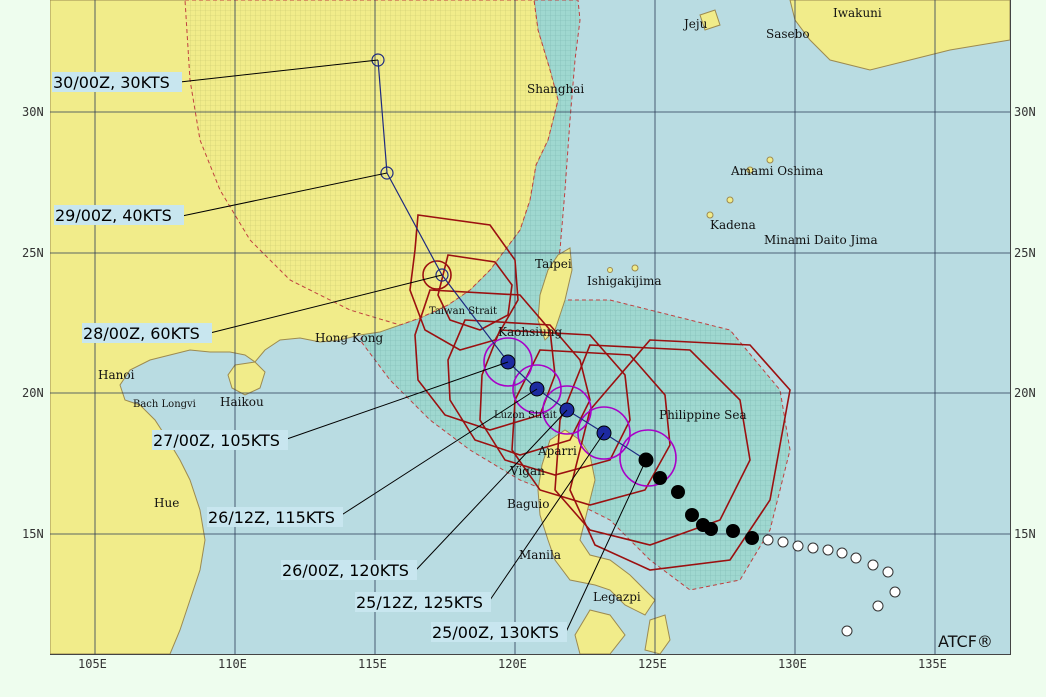 Image resolution: width=1046 pixels, height=697 pixels. What do you see at coordinates (776, 171) in the screenshot?
I see `place-amami-oshima: Amami Oshima` at bounding box center [776, 171].